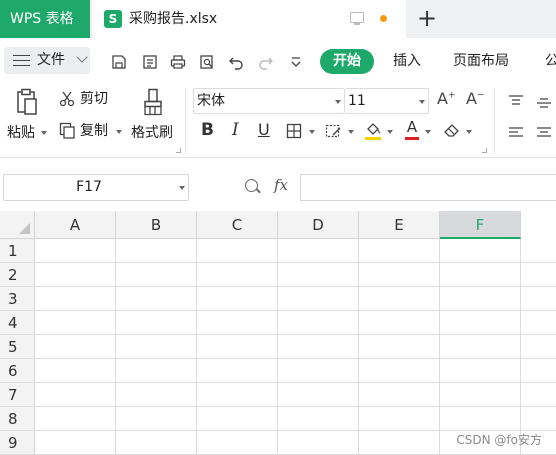 Image resolution: width=556 pixels, height=455 pixels. I want to click on document-tab: S 采购报告.xlsx, so click(249, 19).